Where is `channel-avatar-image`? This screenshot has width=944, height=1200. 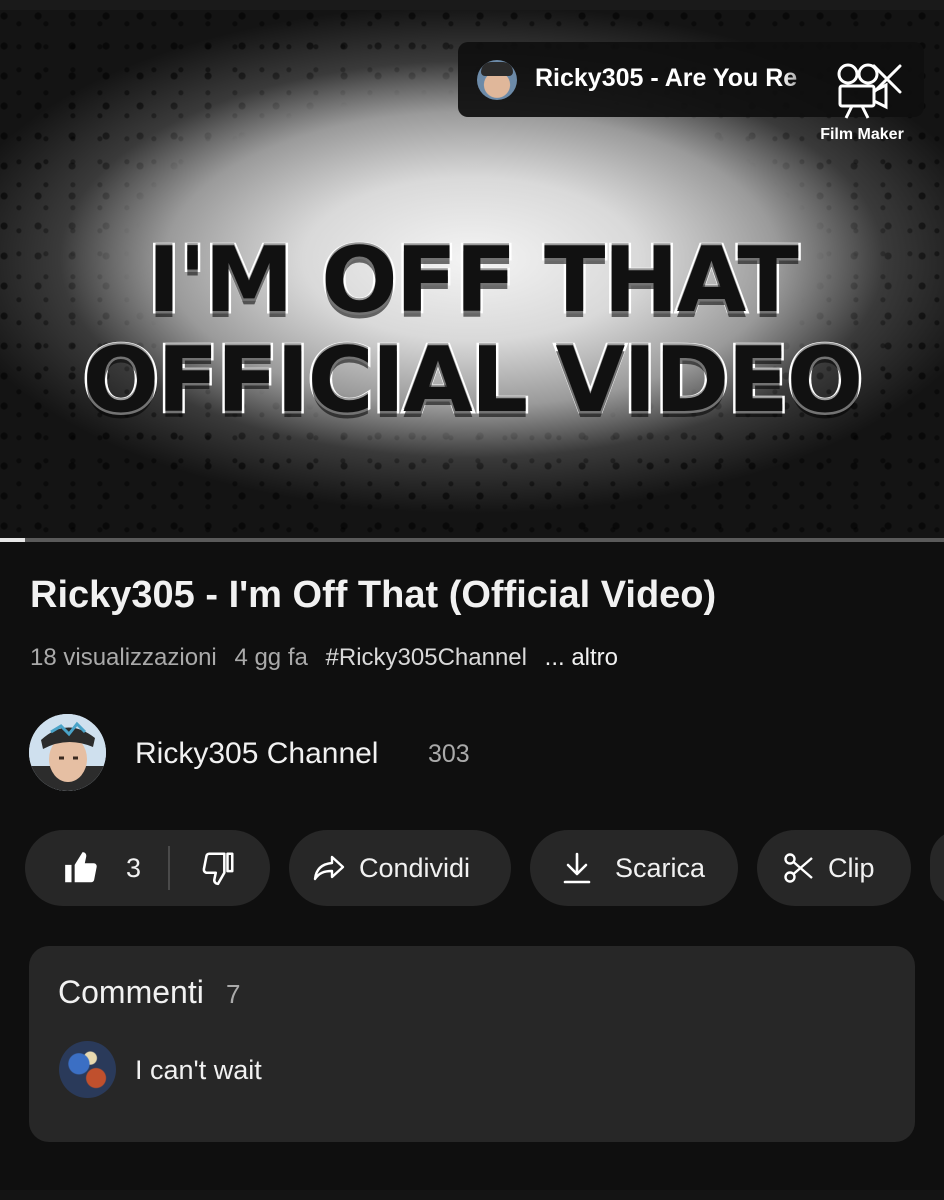 channel-avatar-image is located at coordinates (67, 752).